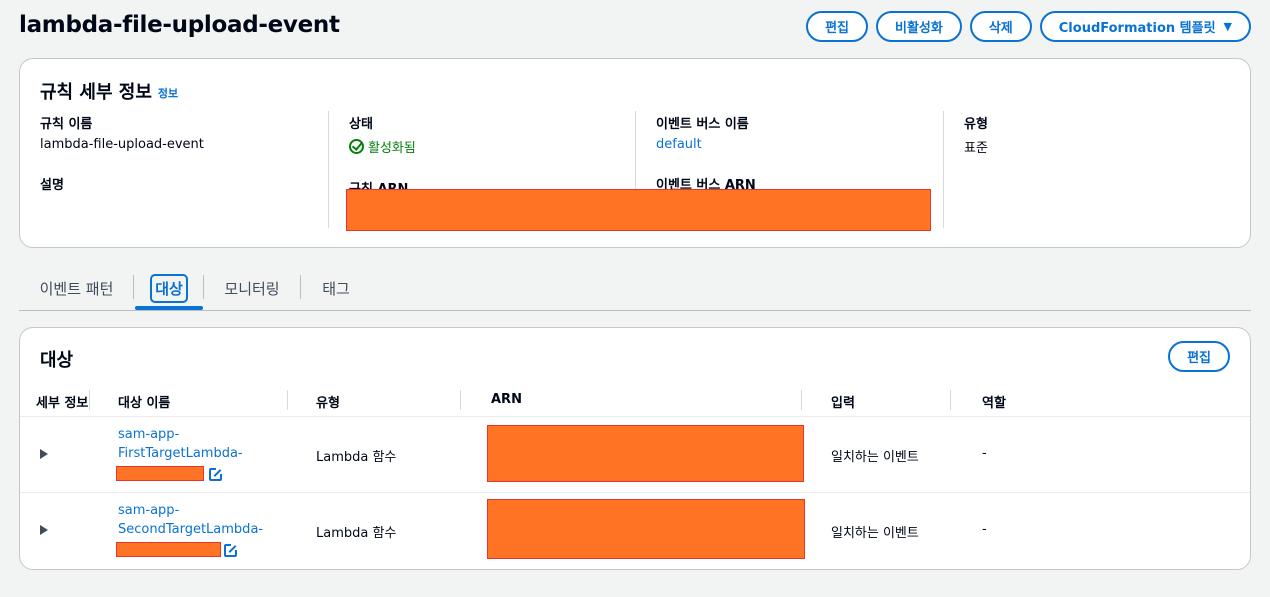 The height and width of the screenshot is (597, 1270). I want to click on target-name-line-2: FirstTargetLambda-, so click(180, 453).